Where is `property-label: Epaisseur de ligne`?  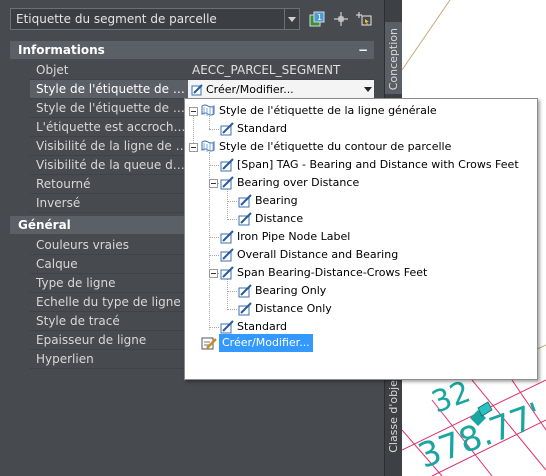
property-label: Epaisseur de ligne is located at coordinates (109, 340).